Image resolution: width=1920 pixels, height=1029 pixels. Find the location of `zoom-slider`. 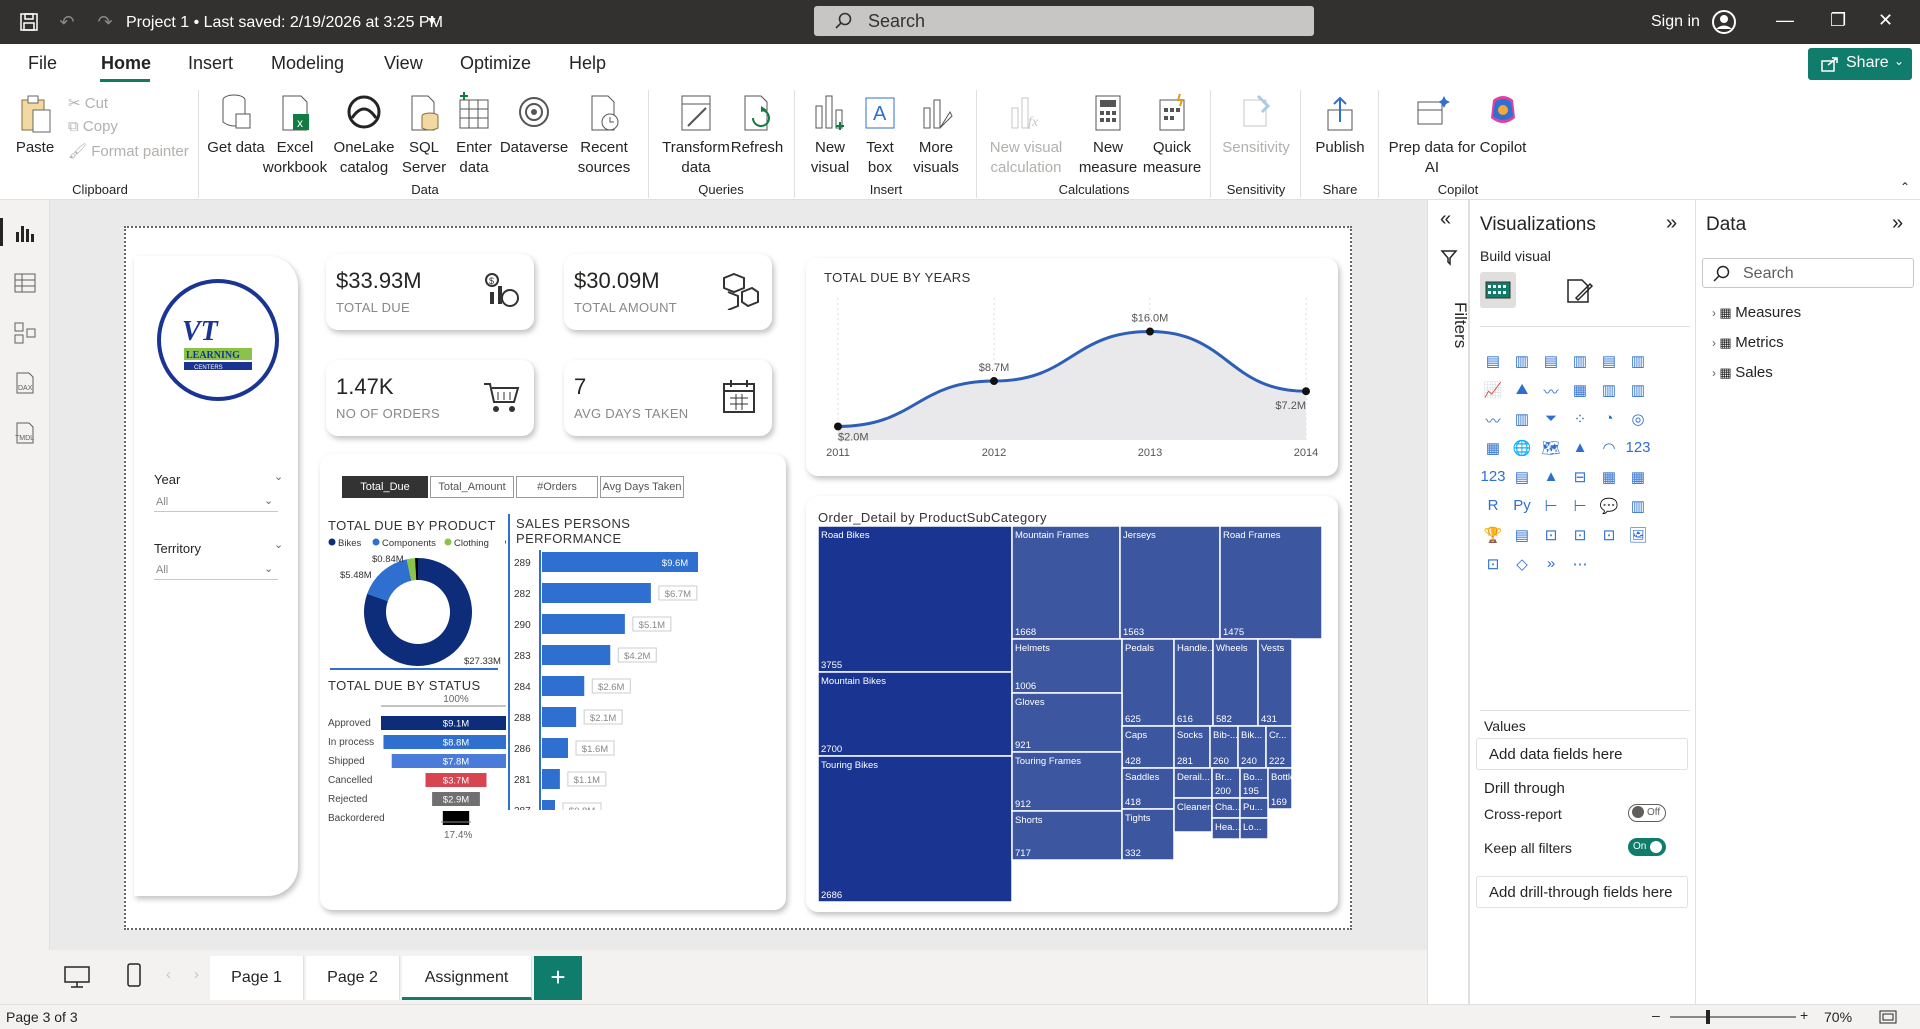

zoom-slider is located at coordinates (1733, 1017).